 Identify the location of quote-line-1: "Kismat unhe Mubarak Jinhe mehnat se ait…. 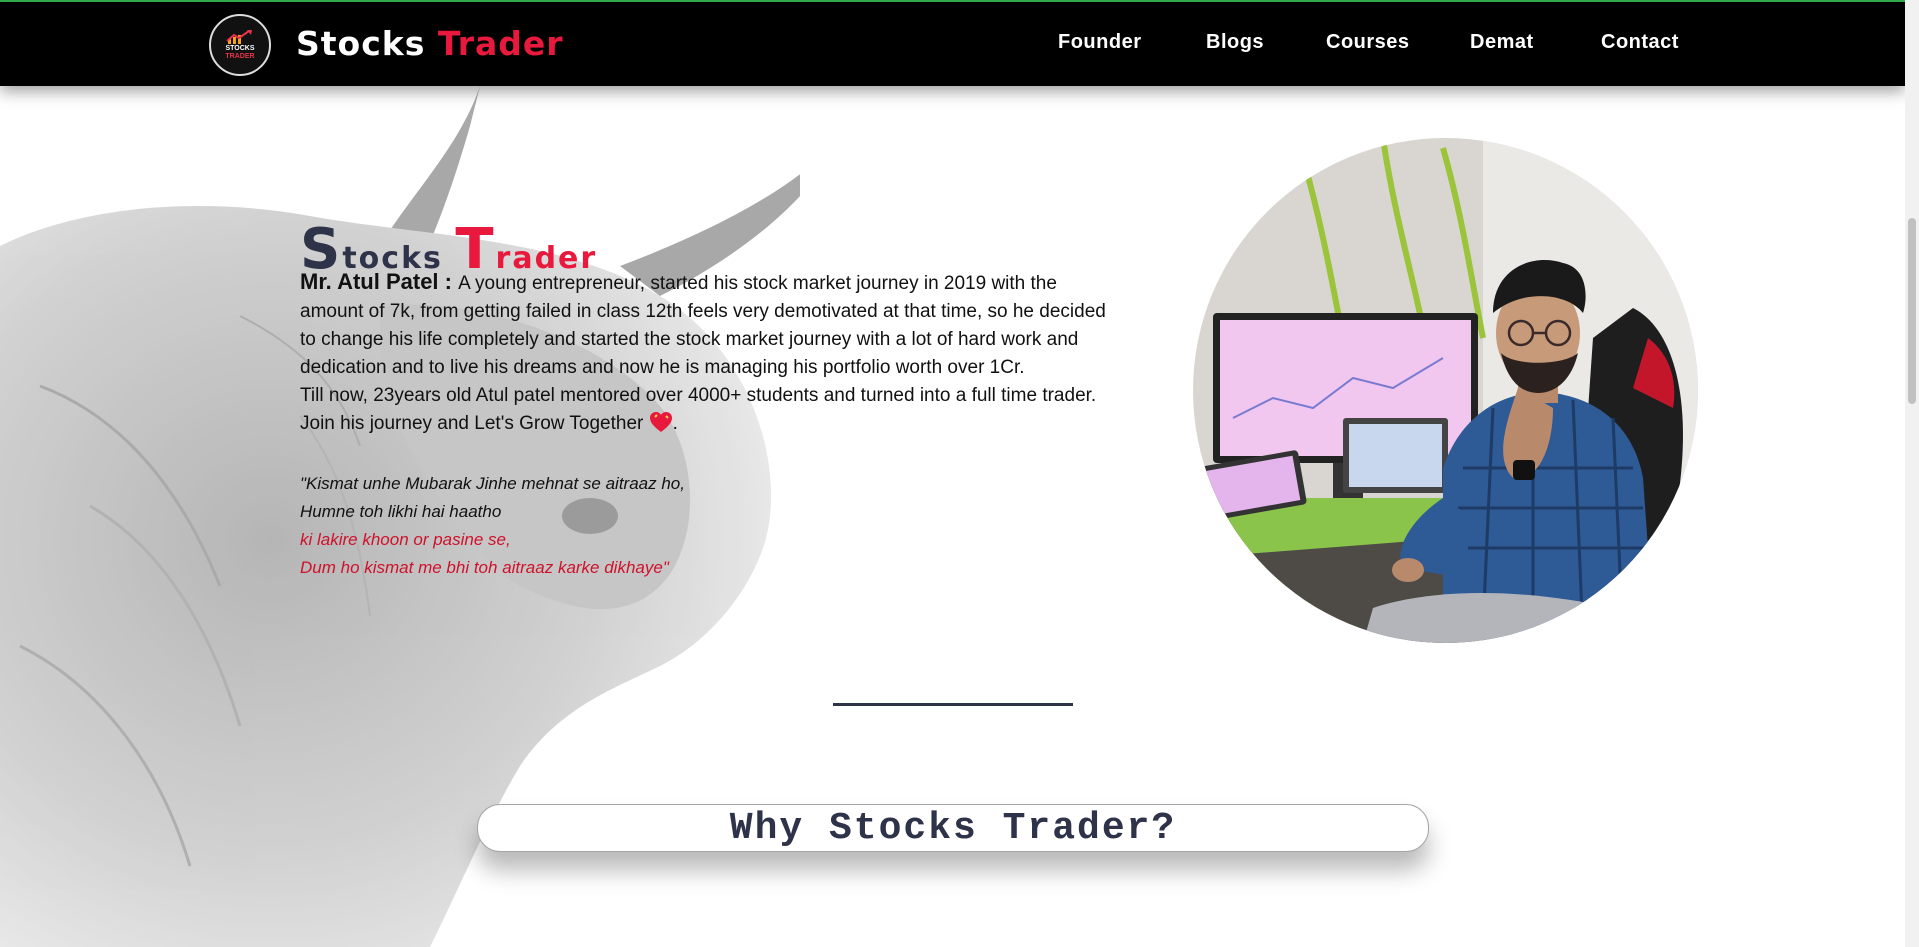
(492, 483).